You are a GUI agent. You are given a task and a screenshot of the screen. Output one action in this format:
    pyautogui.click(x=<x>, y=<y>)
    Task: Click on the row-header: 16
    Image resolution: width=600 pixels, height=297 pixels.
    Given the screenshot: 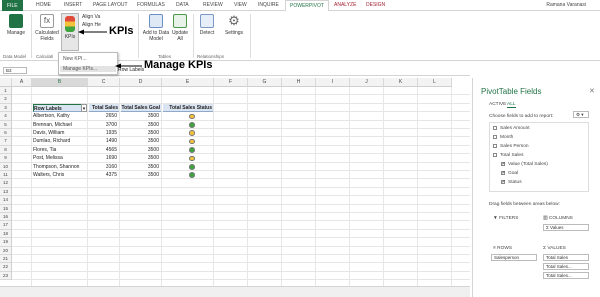 What is the action you would take?
    pyautogui.click(x=6, y=217)
    